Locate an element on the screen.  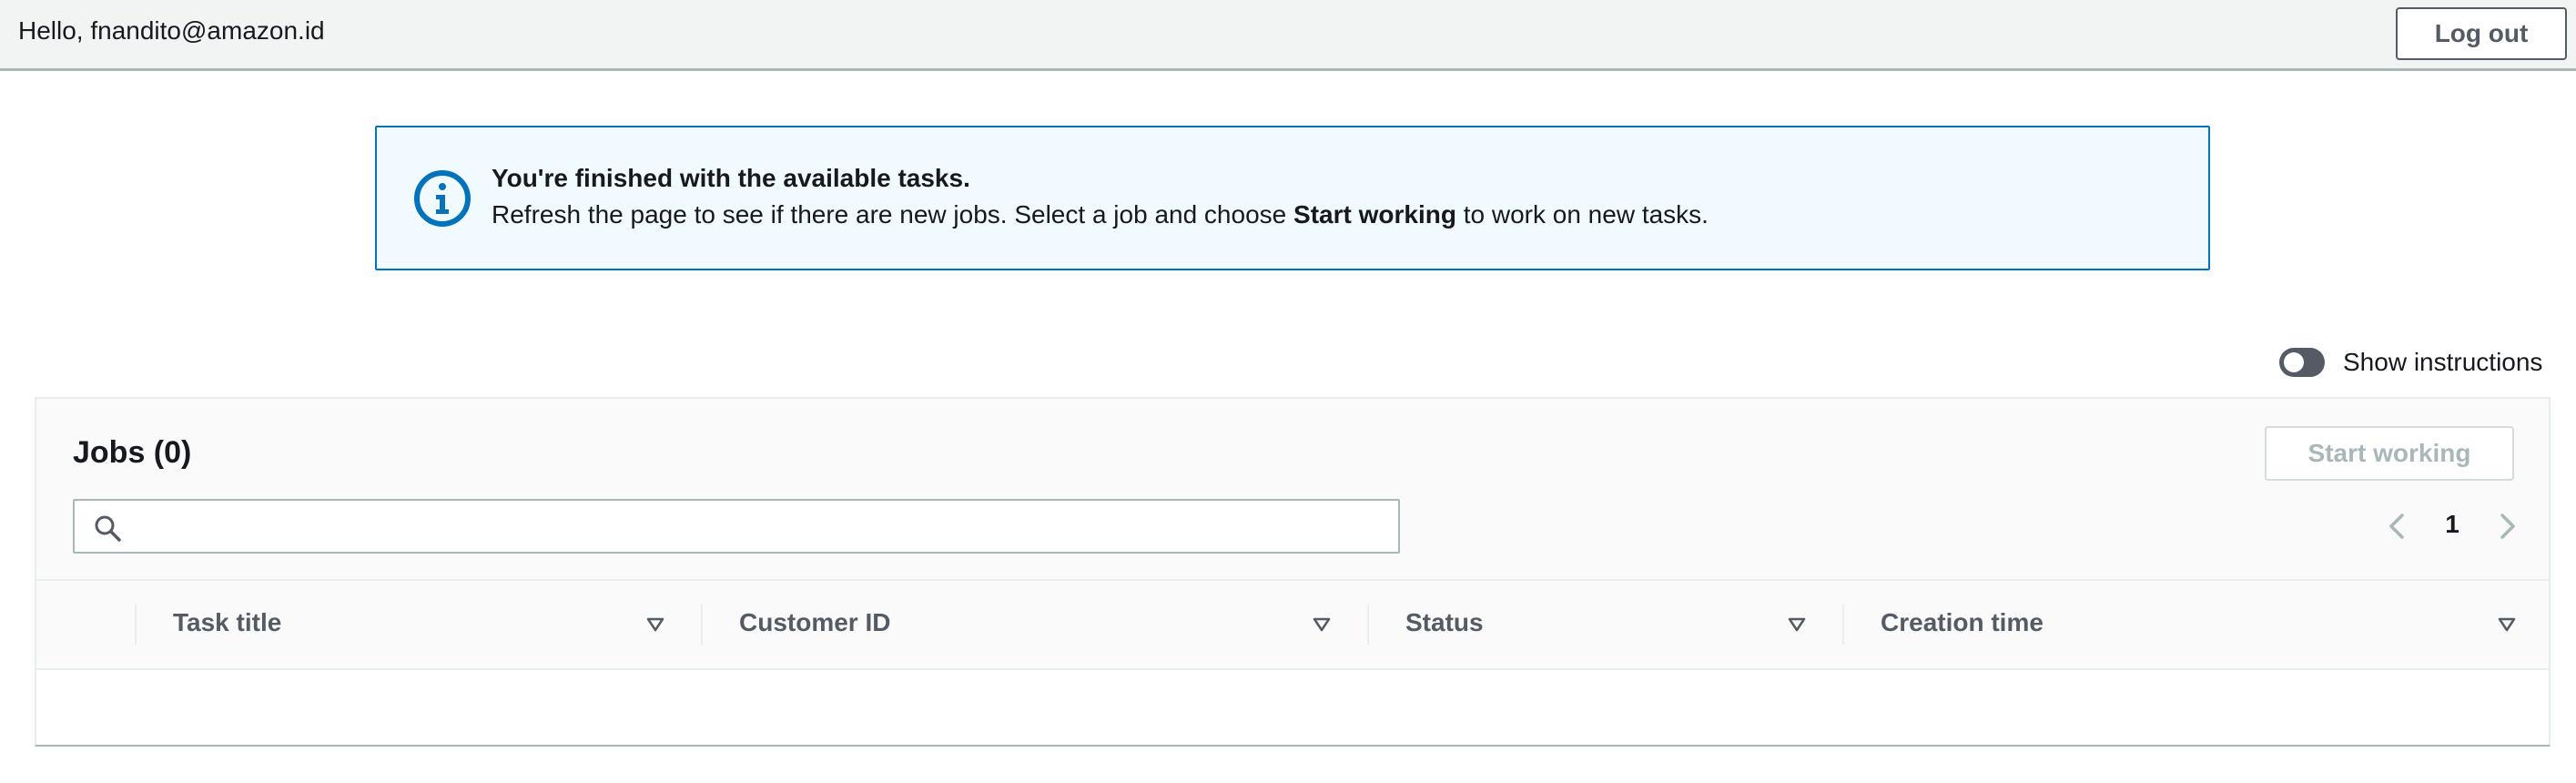
column-label: Status is located at coordinates (1444, 622).